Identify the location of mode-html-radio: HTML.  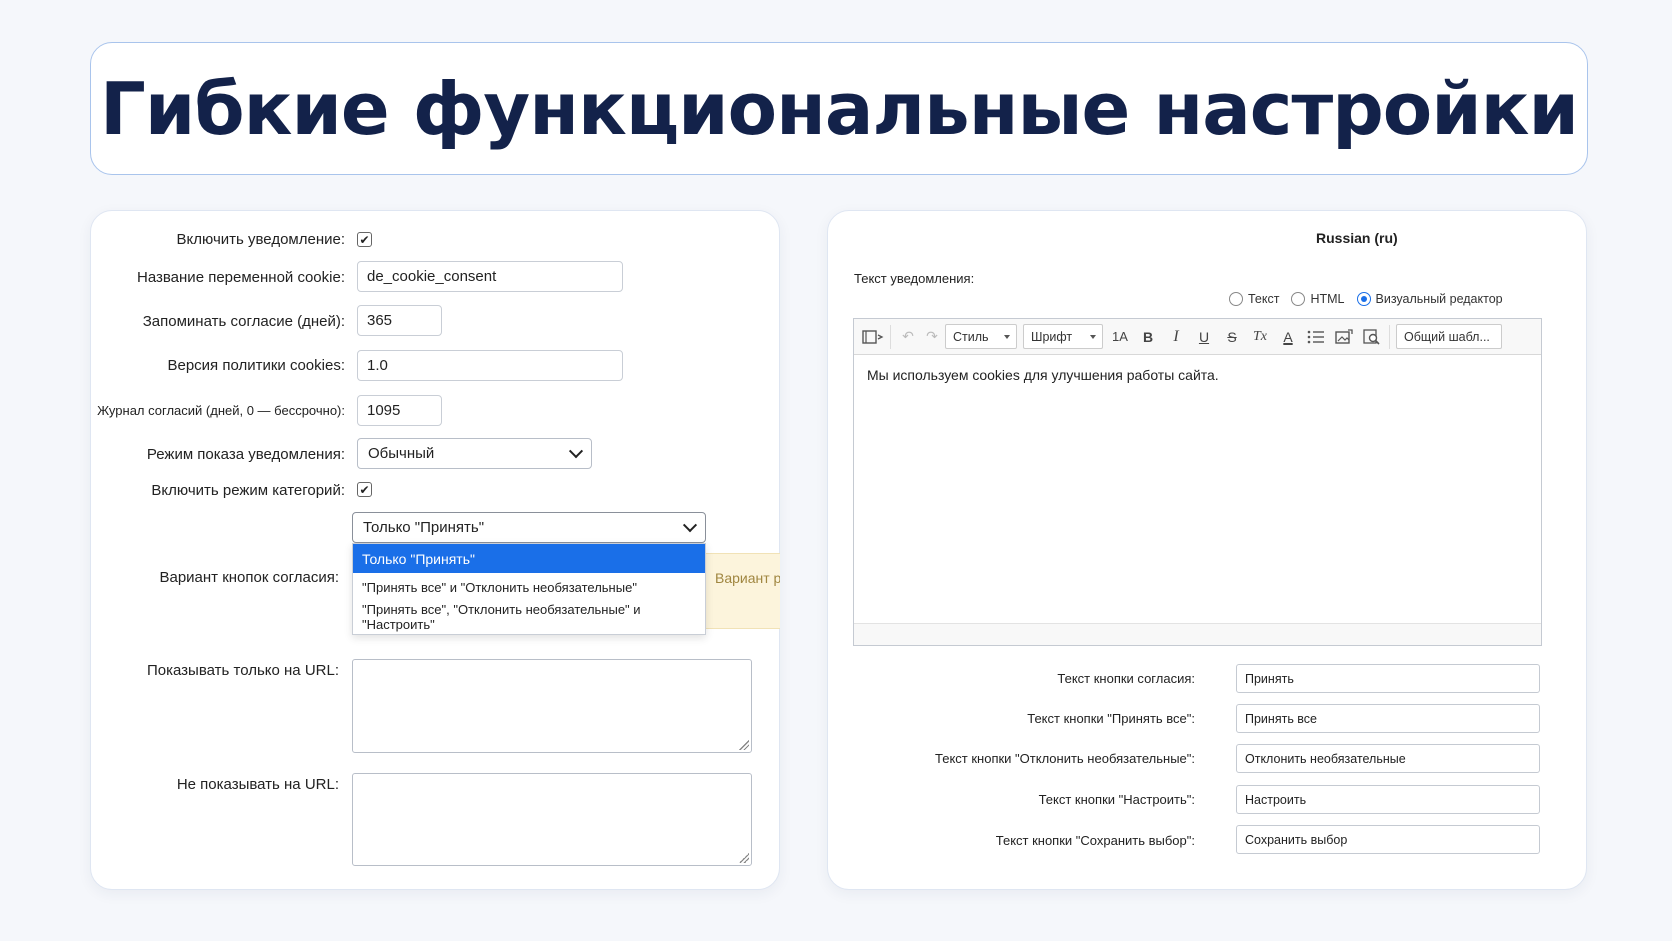
(1318, 299).